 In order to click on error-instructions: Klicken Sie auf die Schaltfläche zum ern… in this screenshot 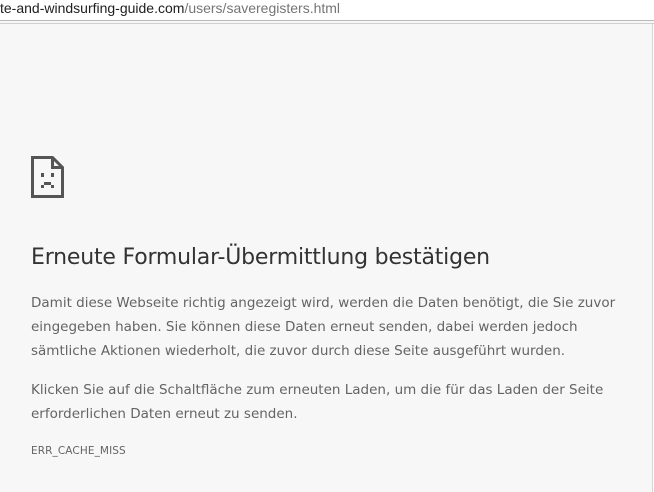, I will do `click(317, 402)`.